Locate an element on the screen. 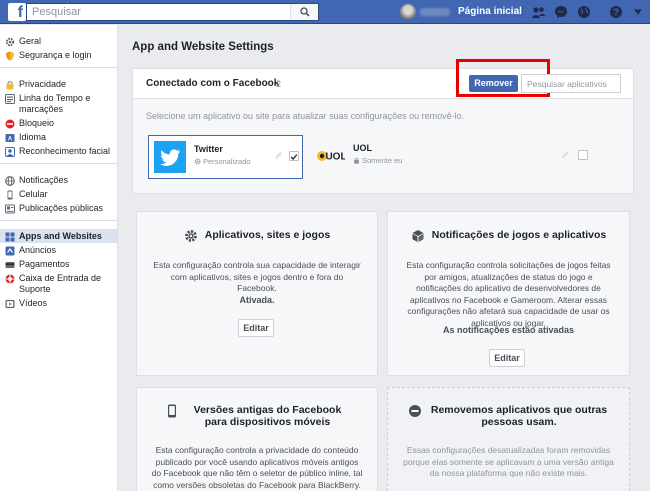 Image resolution: width=650 pixels, height=491 pixels. app-tile-twitter: Twitter Personalizado is located at coordinates (225, 157).